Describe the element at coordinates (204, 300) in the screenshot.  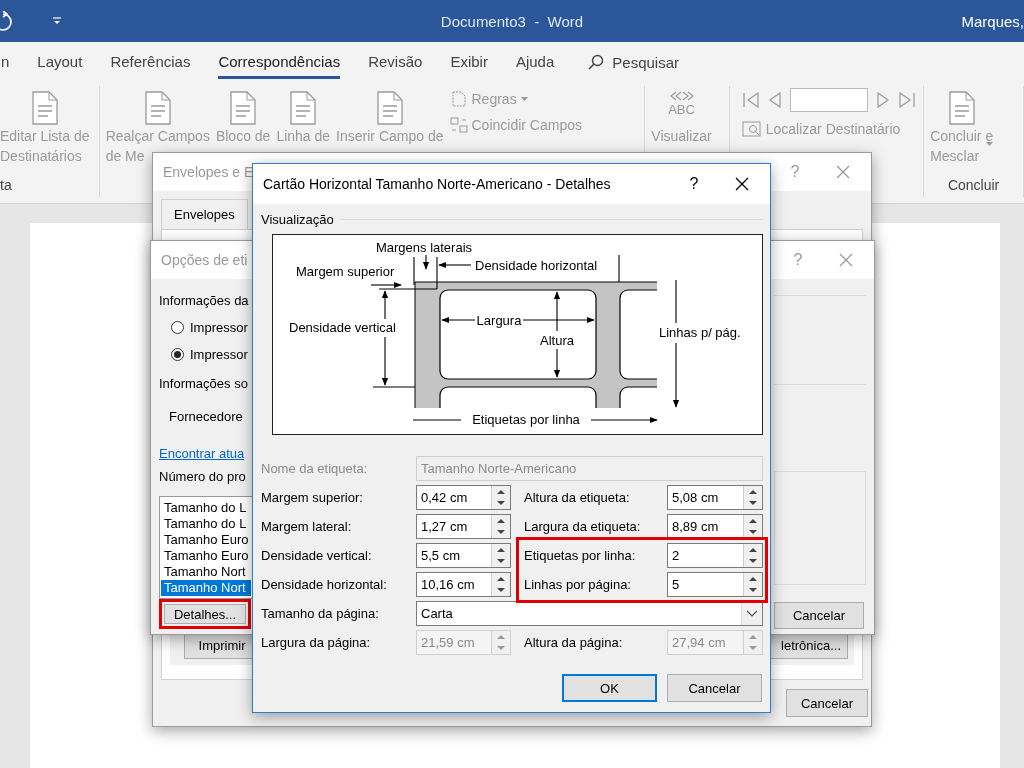
I see `section-label: Informações da` at that location.